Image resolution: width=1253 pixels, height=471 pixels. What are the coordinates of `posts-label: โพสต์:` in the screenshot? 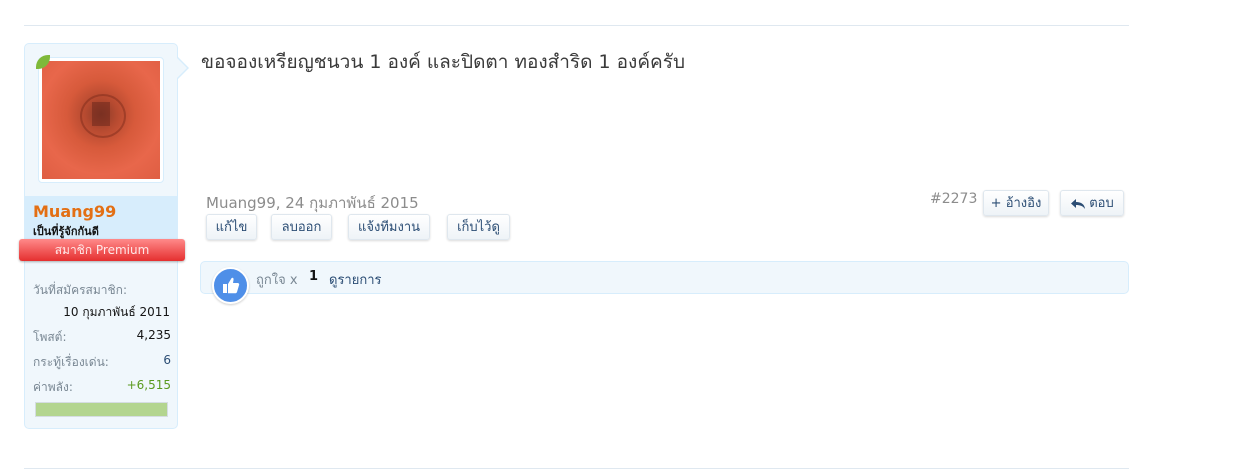 It's located at (50, 337).